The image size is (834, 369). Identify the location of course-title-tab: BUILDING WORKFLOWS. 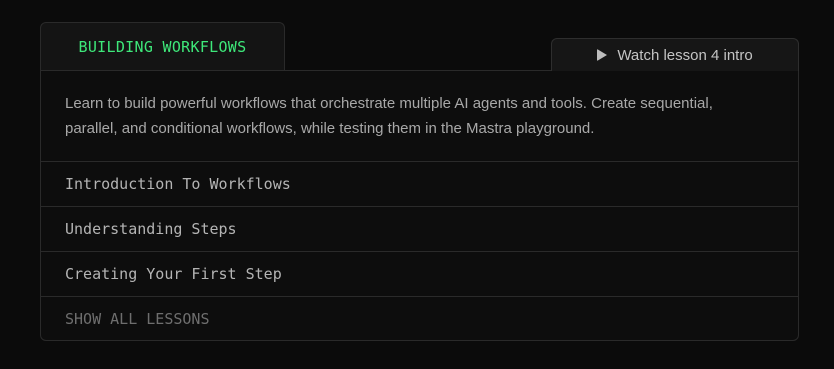
(162, 46).